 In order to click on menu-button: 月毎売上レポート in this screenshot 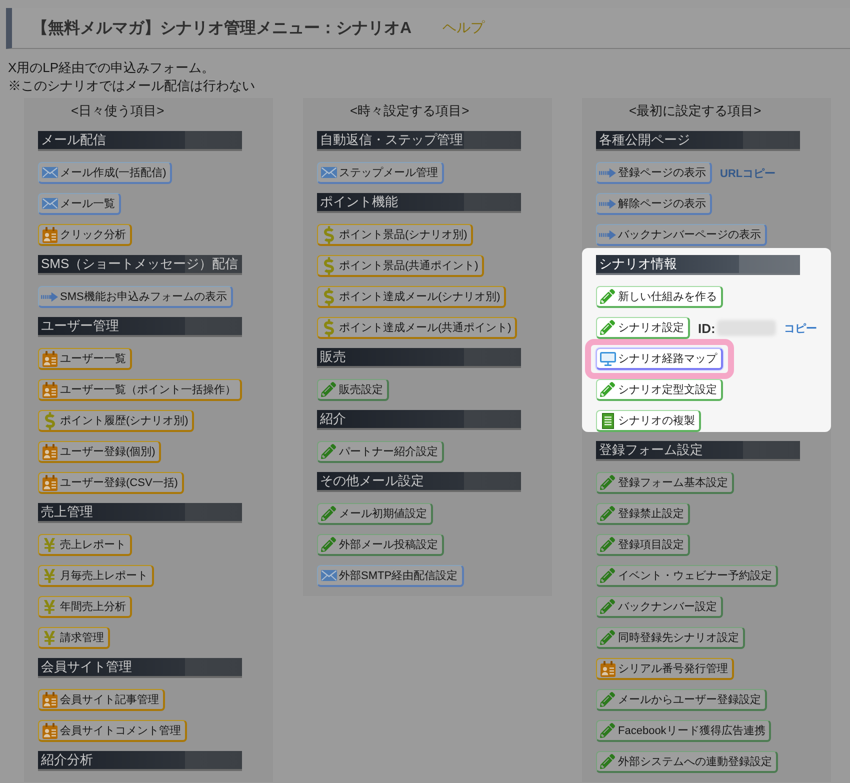, I will do `click(96, 576)`.